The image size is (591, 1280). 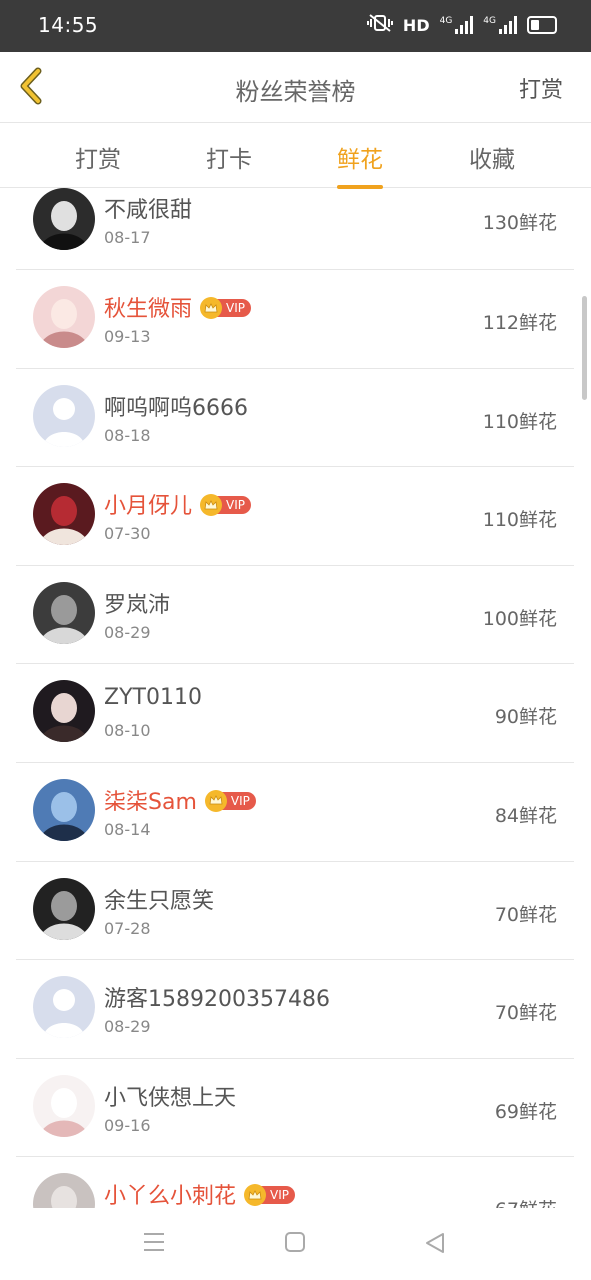 What do you see at coordinates (176, 406) in the screenshot?
I see `user-name: 啊呜啊呜6666` at bounding box center [176, 406].